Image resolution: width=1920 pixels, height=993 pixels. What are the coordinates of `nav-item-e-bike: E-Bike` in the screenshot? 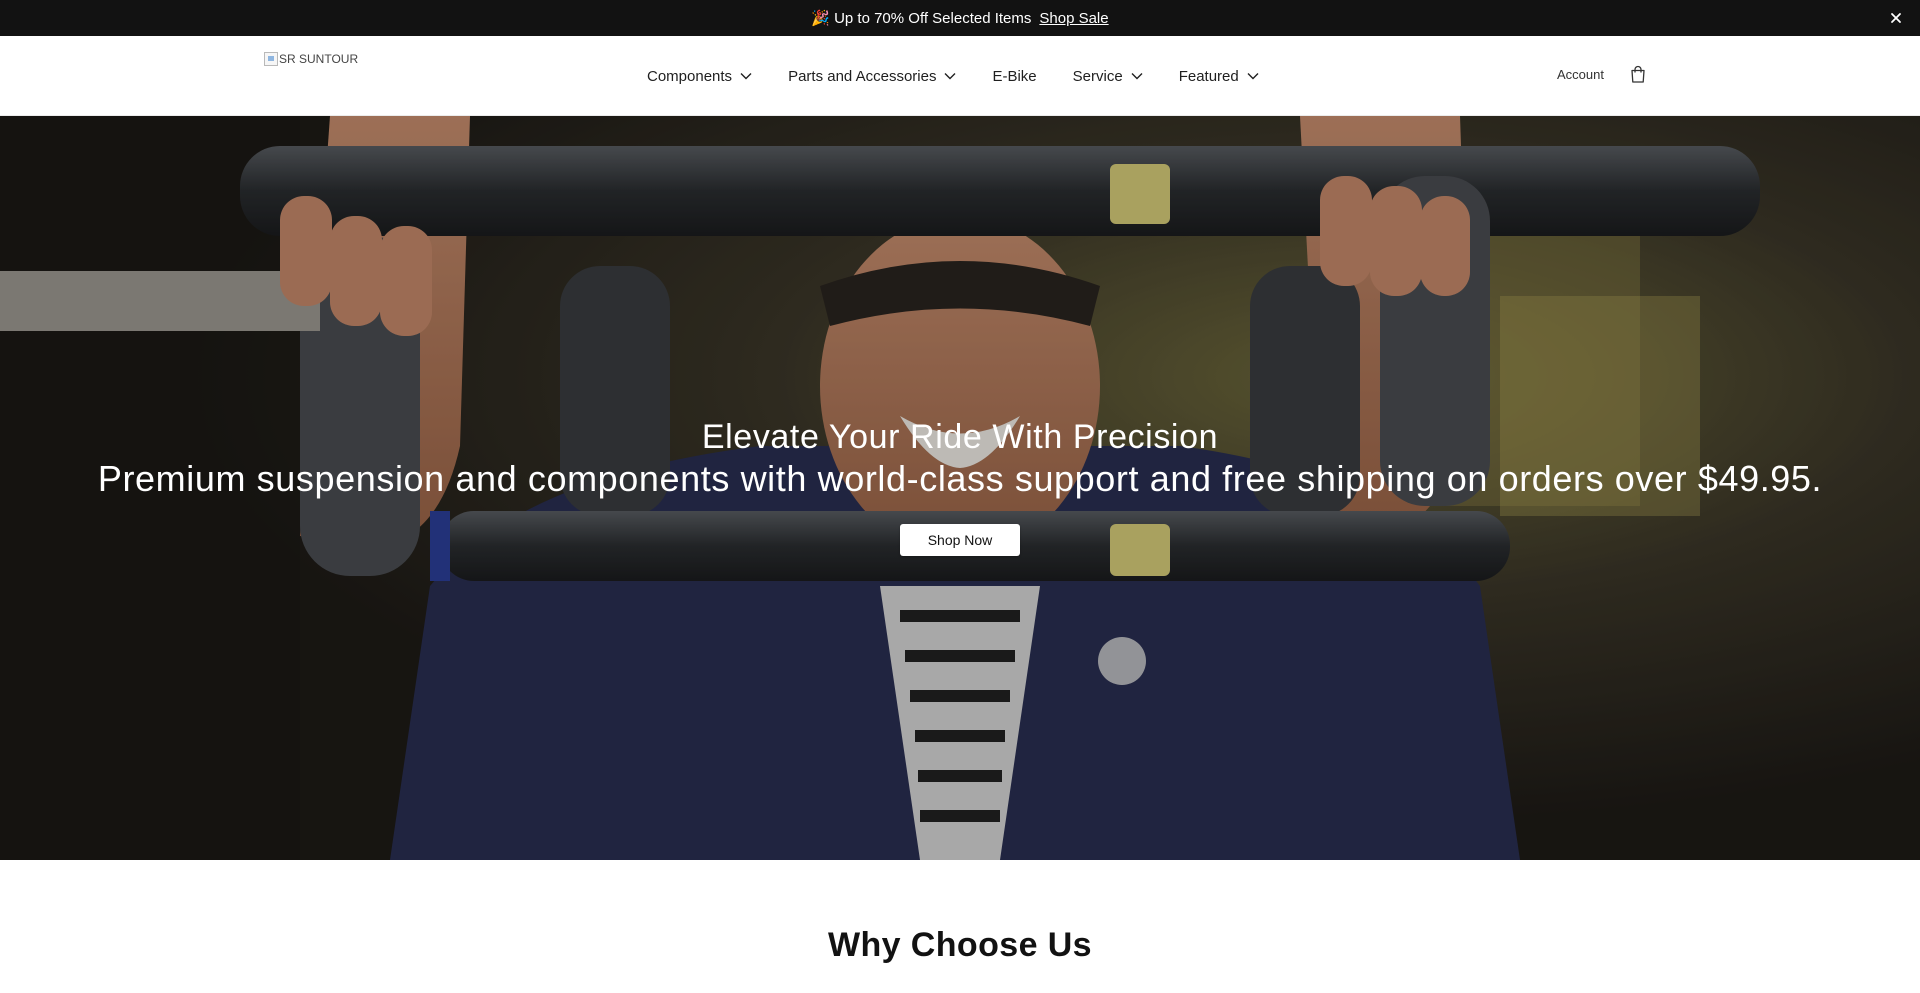 It's located at (1014, 76).